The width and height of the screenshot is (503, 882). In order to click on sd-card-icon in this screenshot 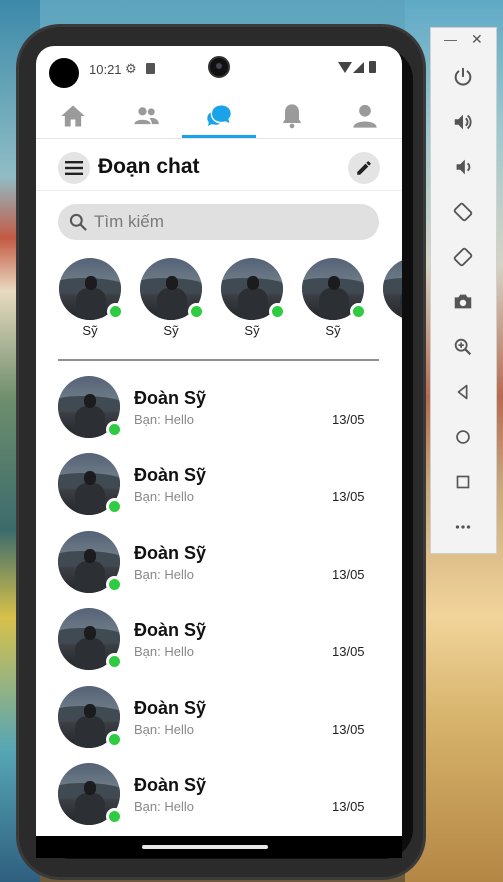, I will do `click(150, 68)`.